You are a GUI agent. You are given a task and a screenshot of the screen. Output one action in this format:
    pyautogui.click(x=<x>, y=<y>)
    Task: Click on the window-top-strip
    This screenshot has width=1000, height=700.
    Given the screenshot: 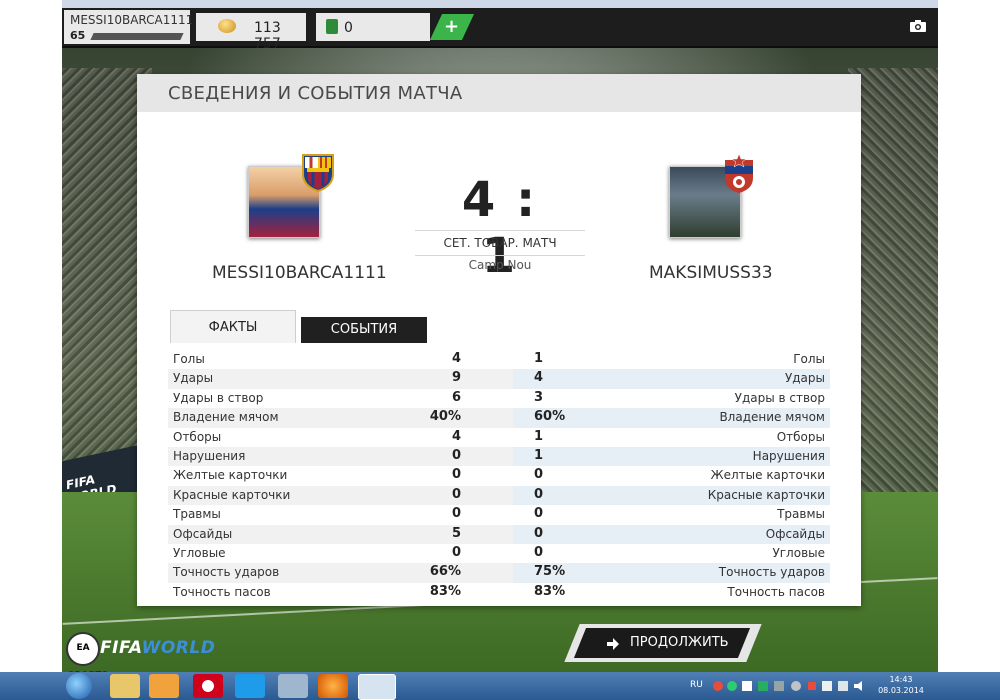 What is the action you would take?
    pyautogui.click(x=500, y=4)
    